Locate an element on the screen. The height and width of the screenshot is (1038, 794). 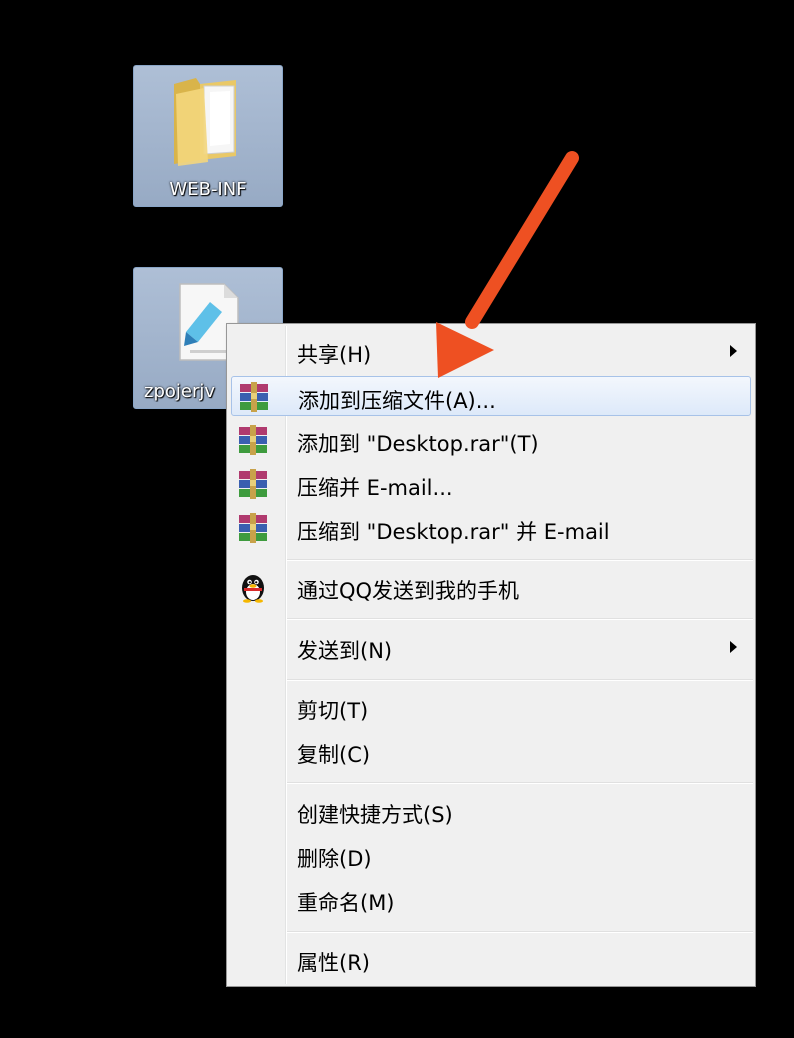
menu-item-send-via-qq: 通过QQ发送到我的手机 is located at coordinates (491, 587).